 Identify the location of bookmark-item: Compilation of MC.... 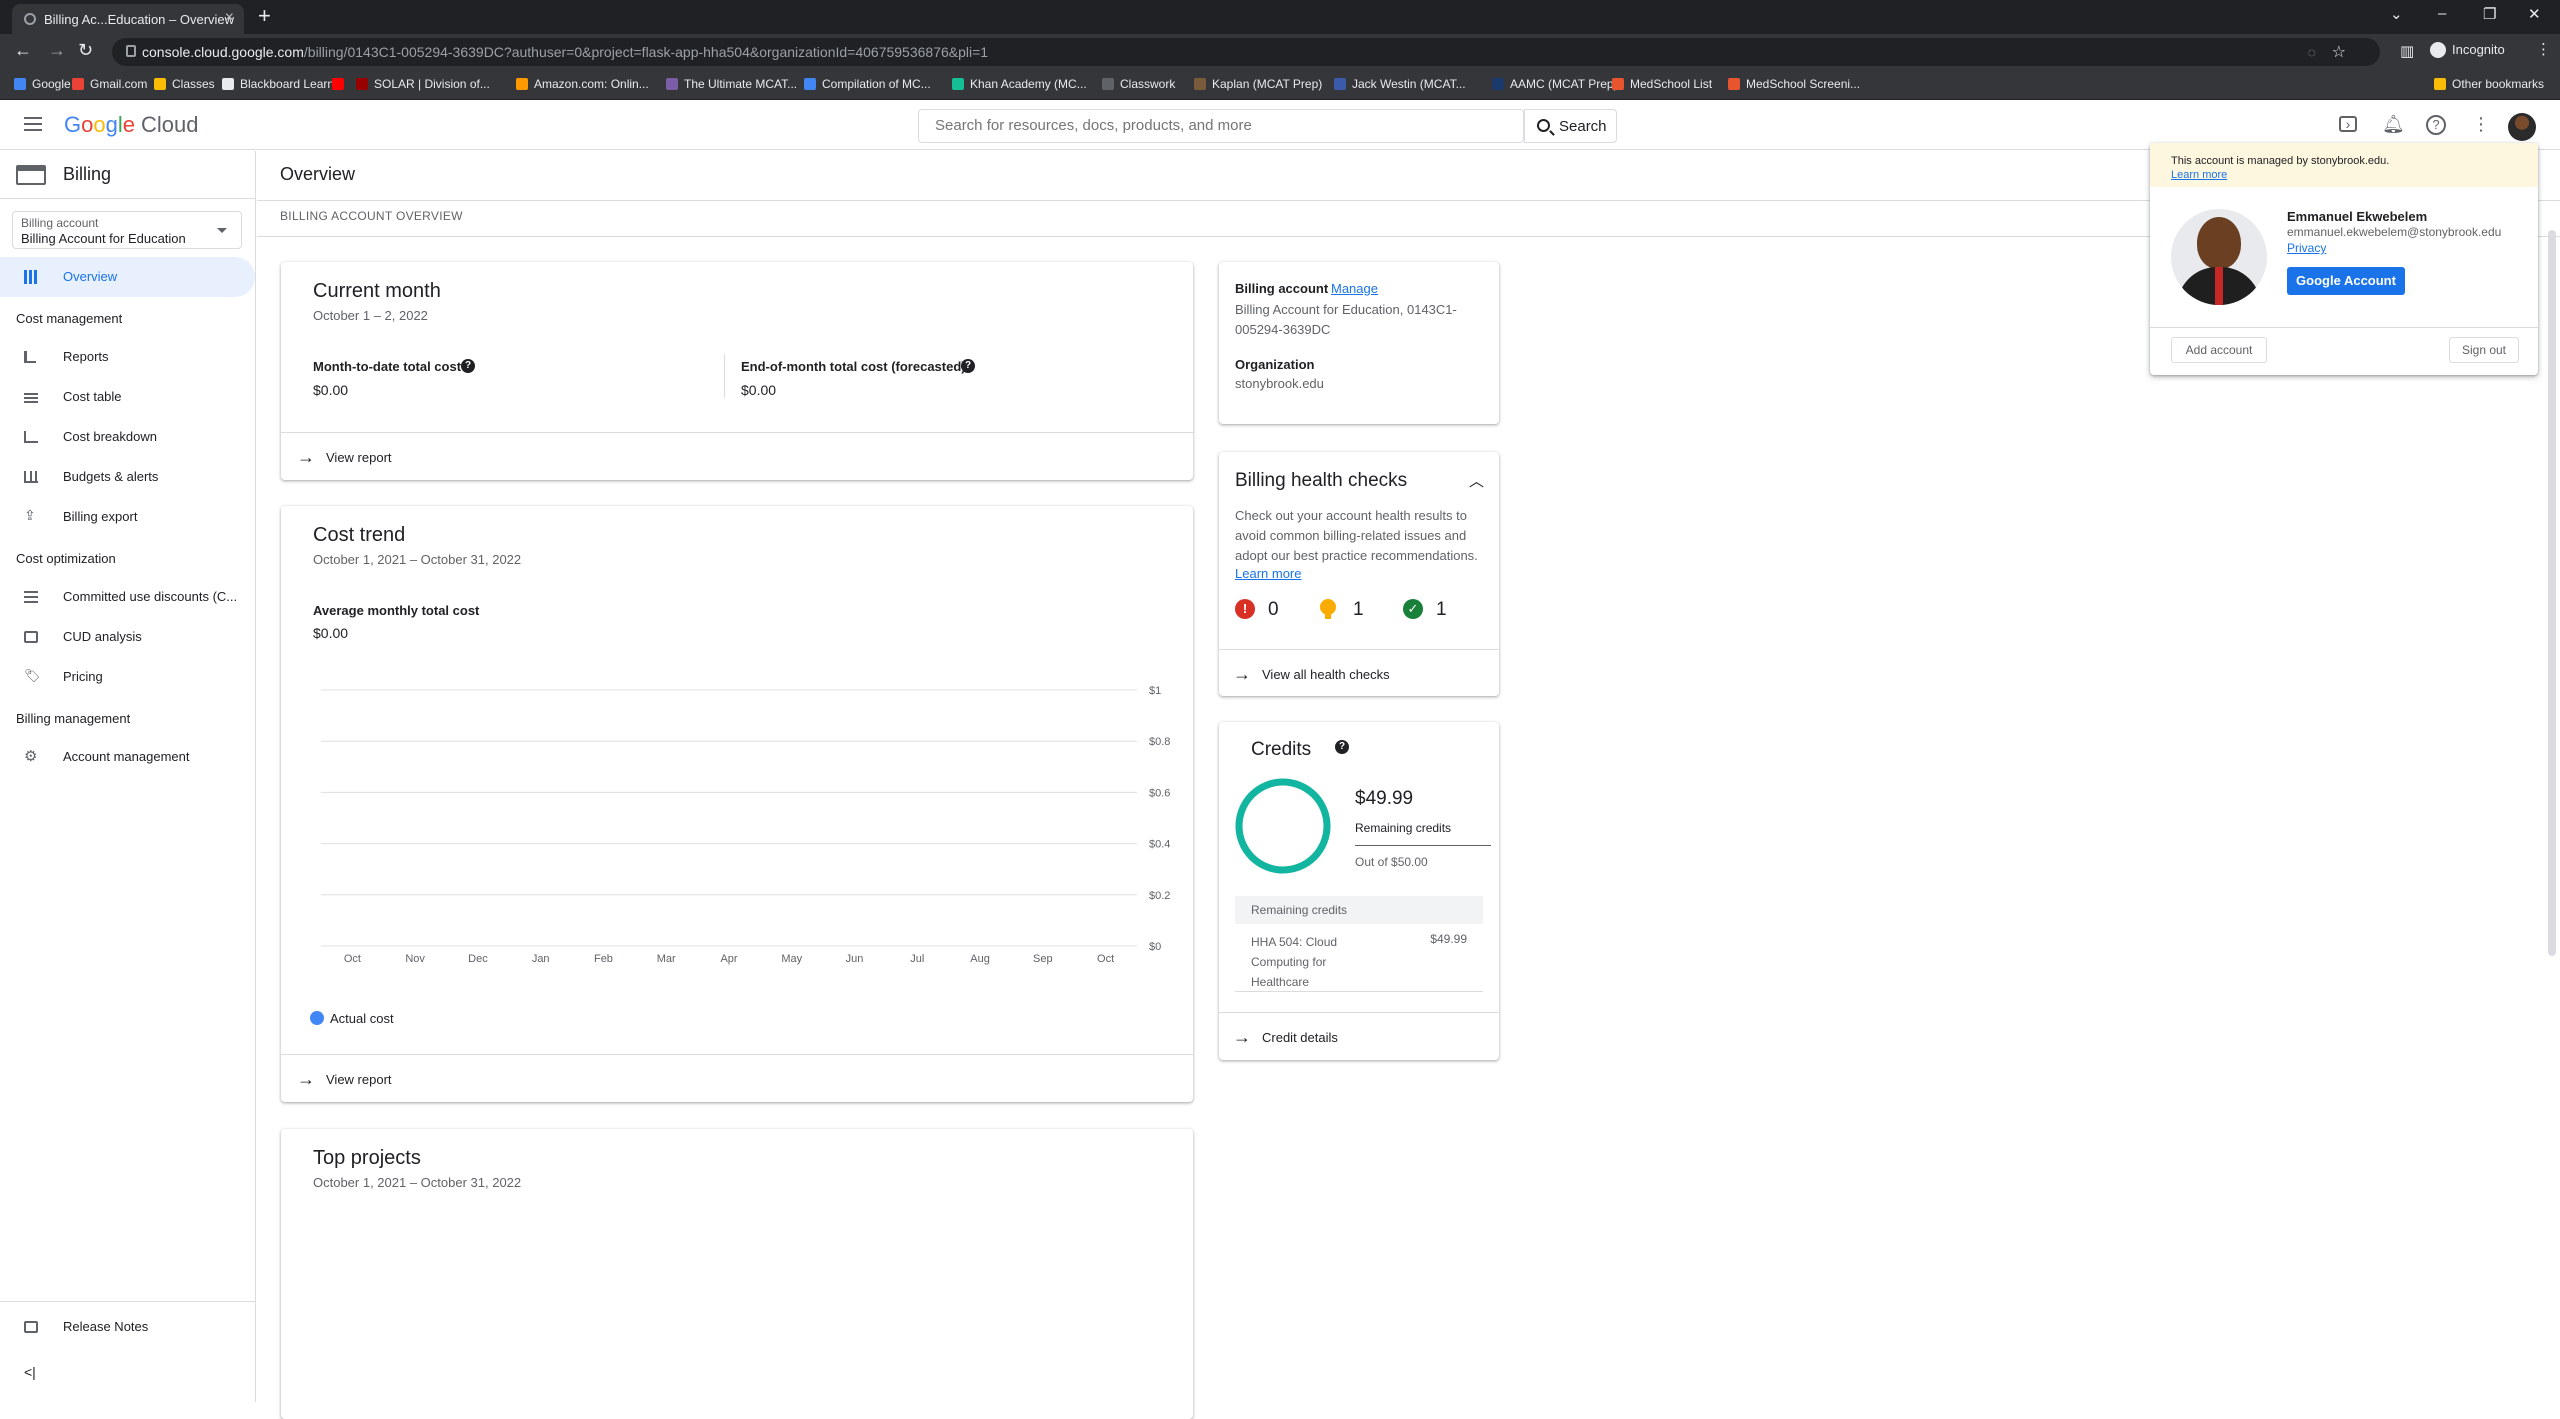
(867, 84).